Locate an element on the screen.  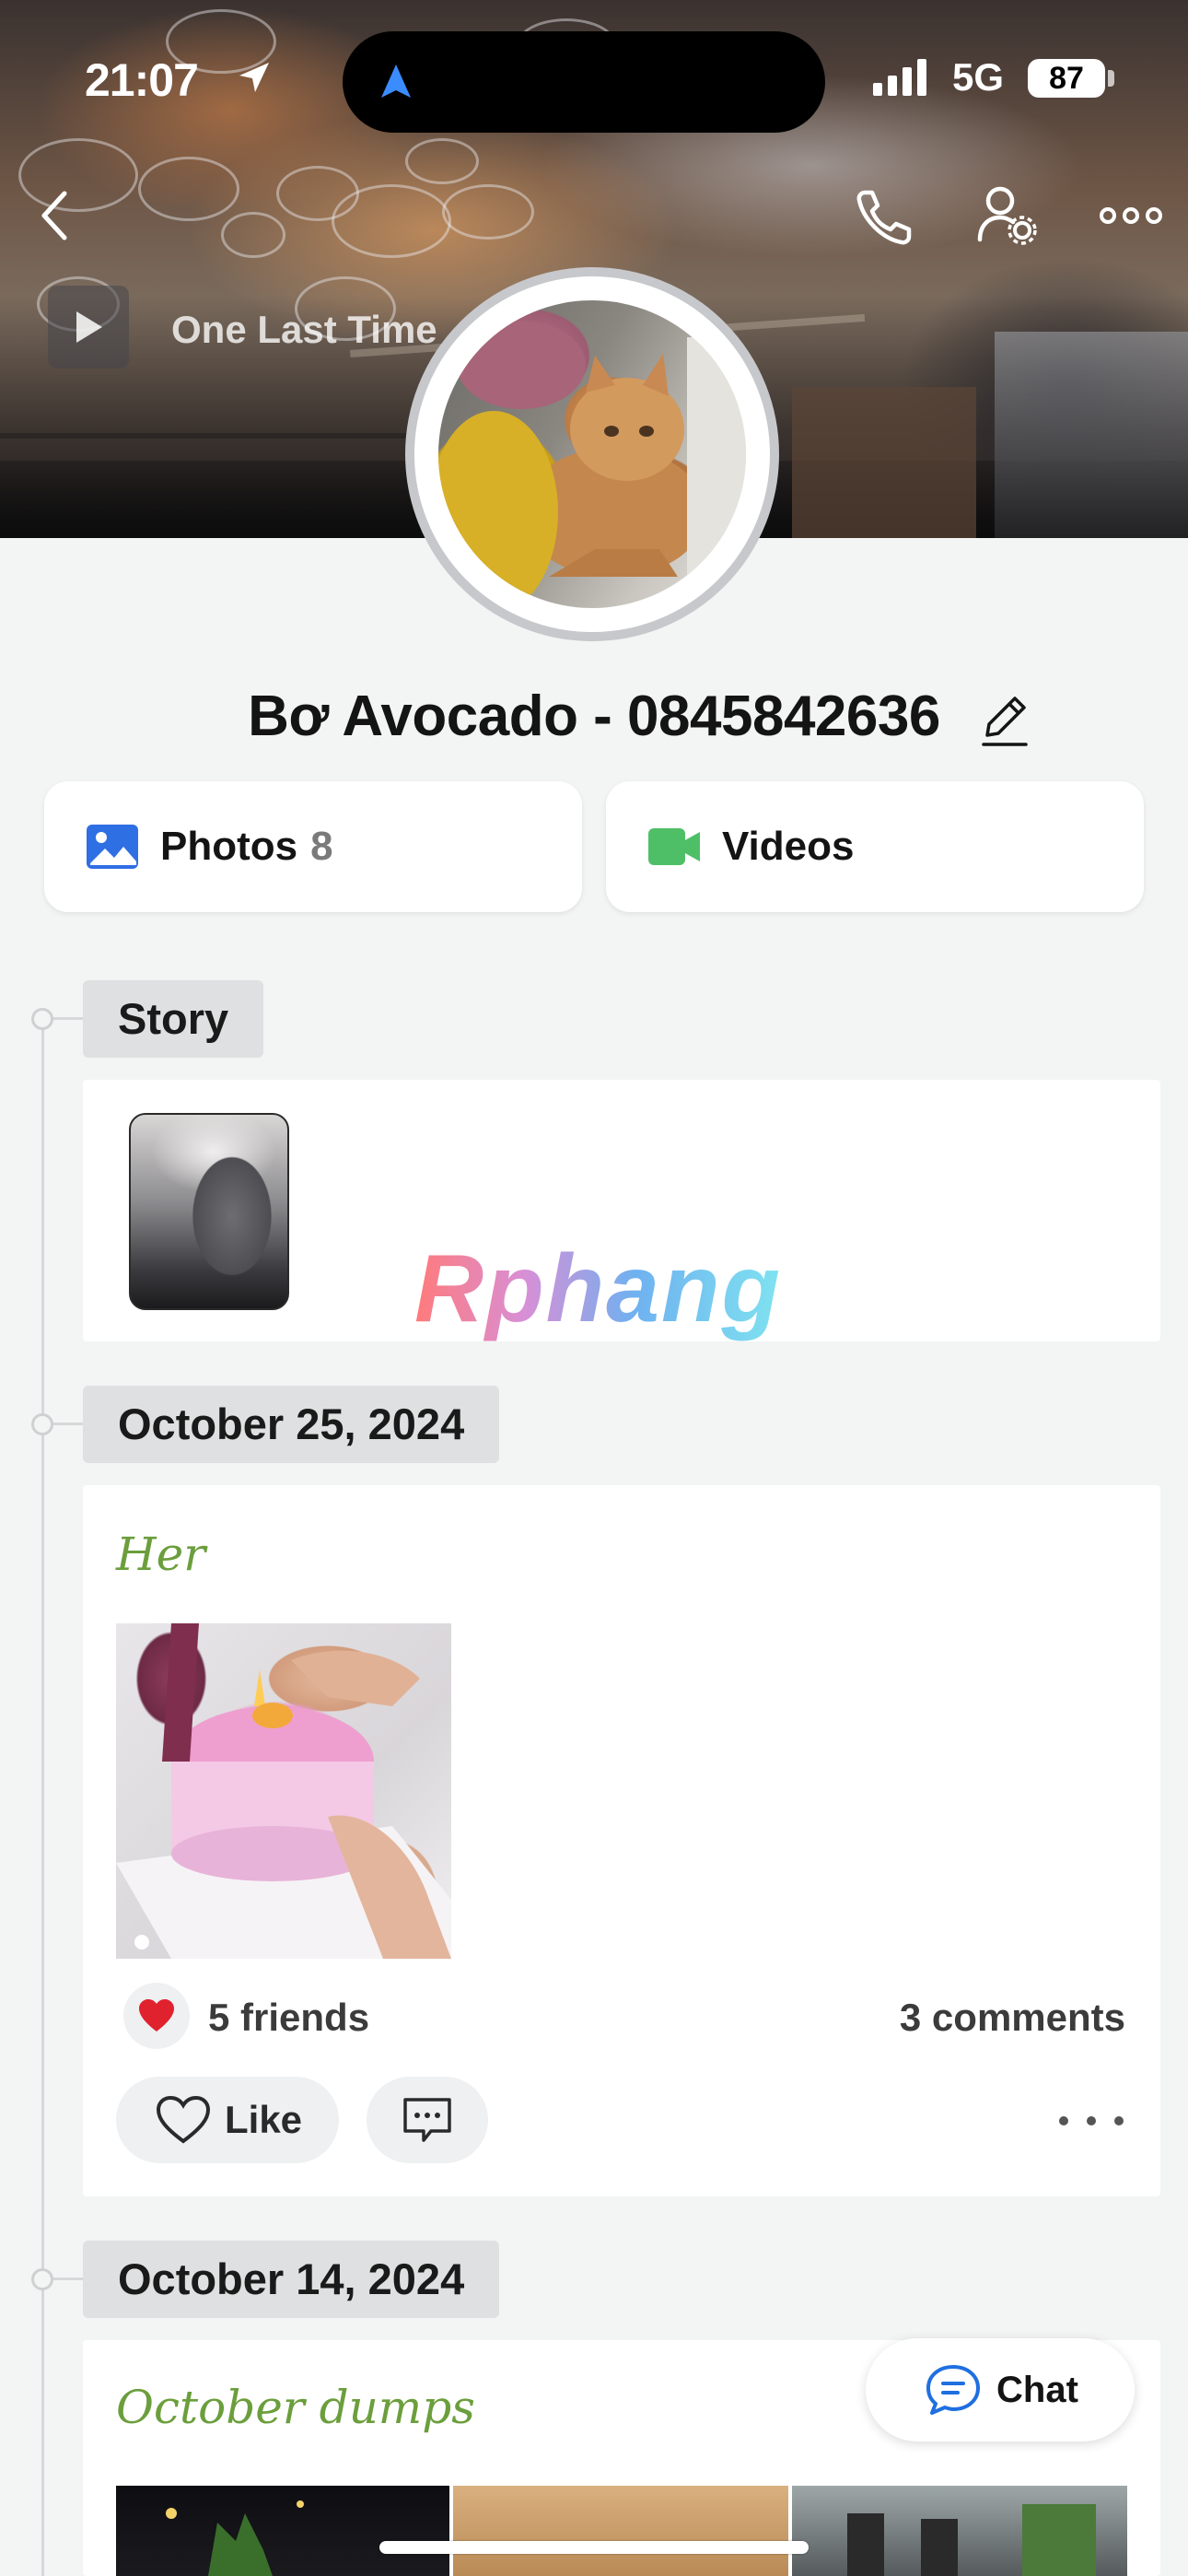
profile-settings-button is located at coordinates (1007, 215).